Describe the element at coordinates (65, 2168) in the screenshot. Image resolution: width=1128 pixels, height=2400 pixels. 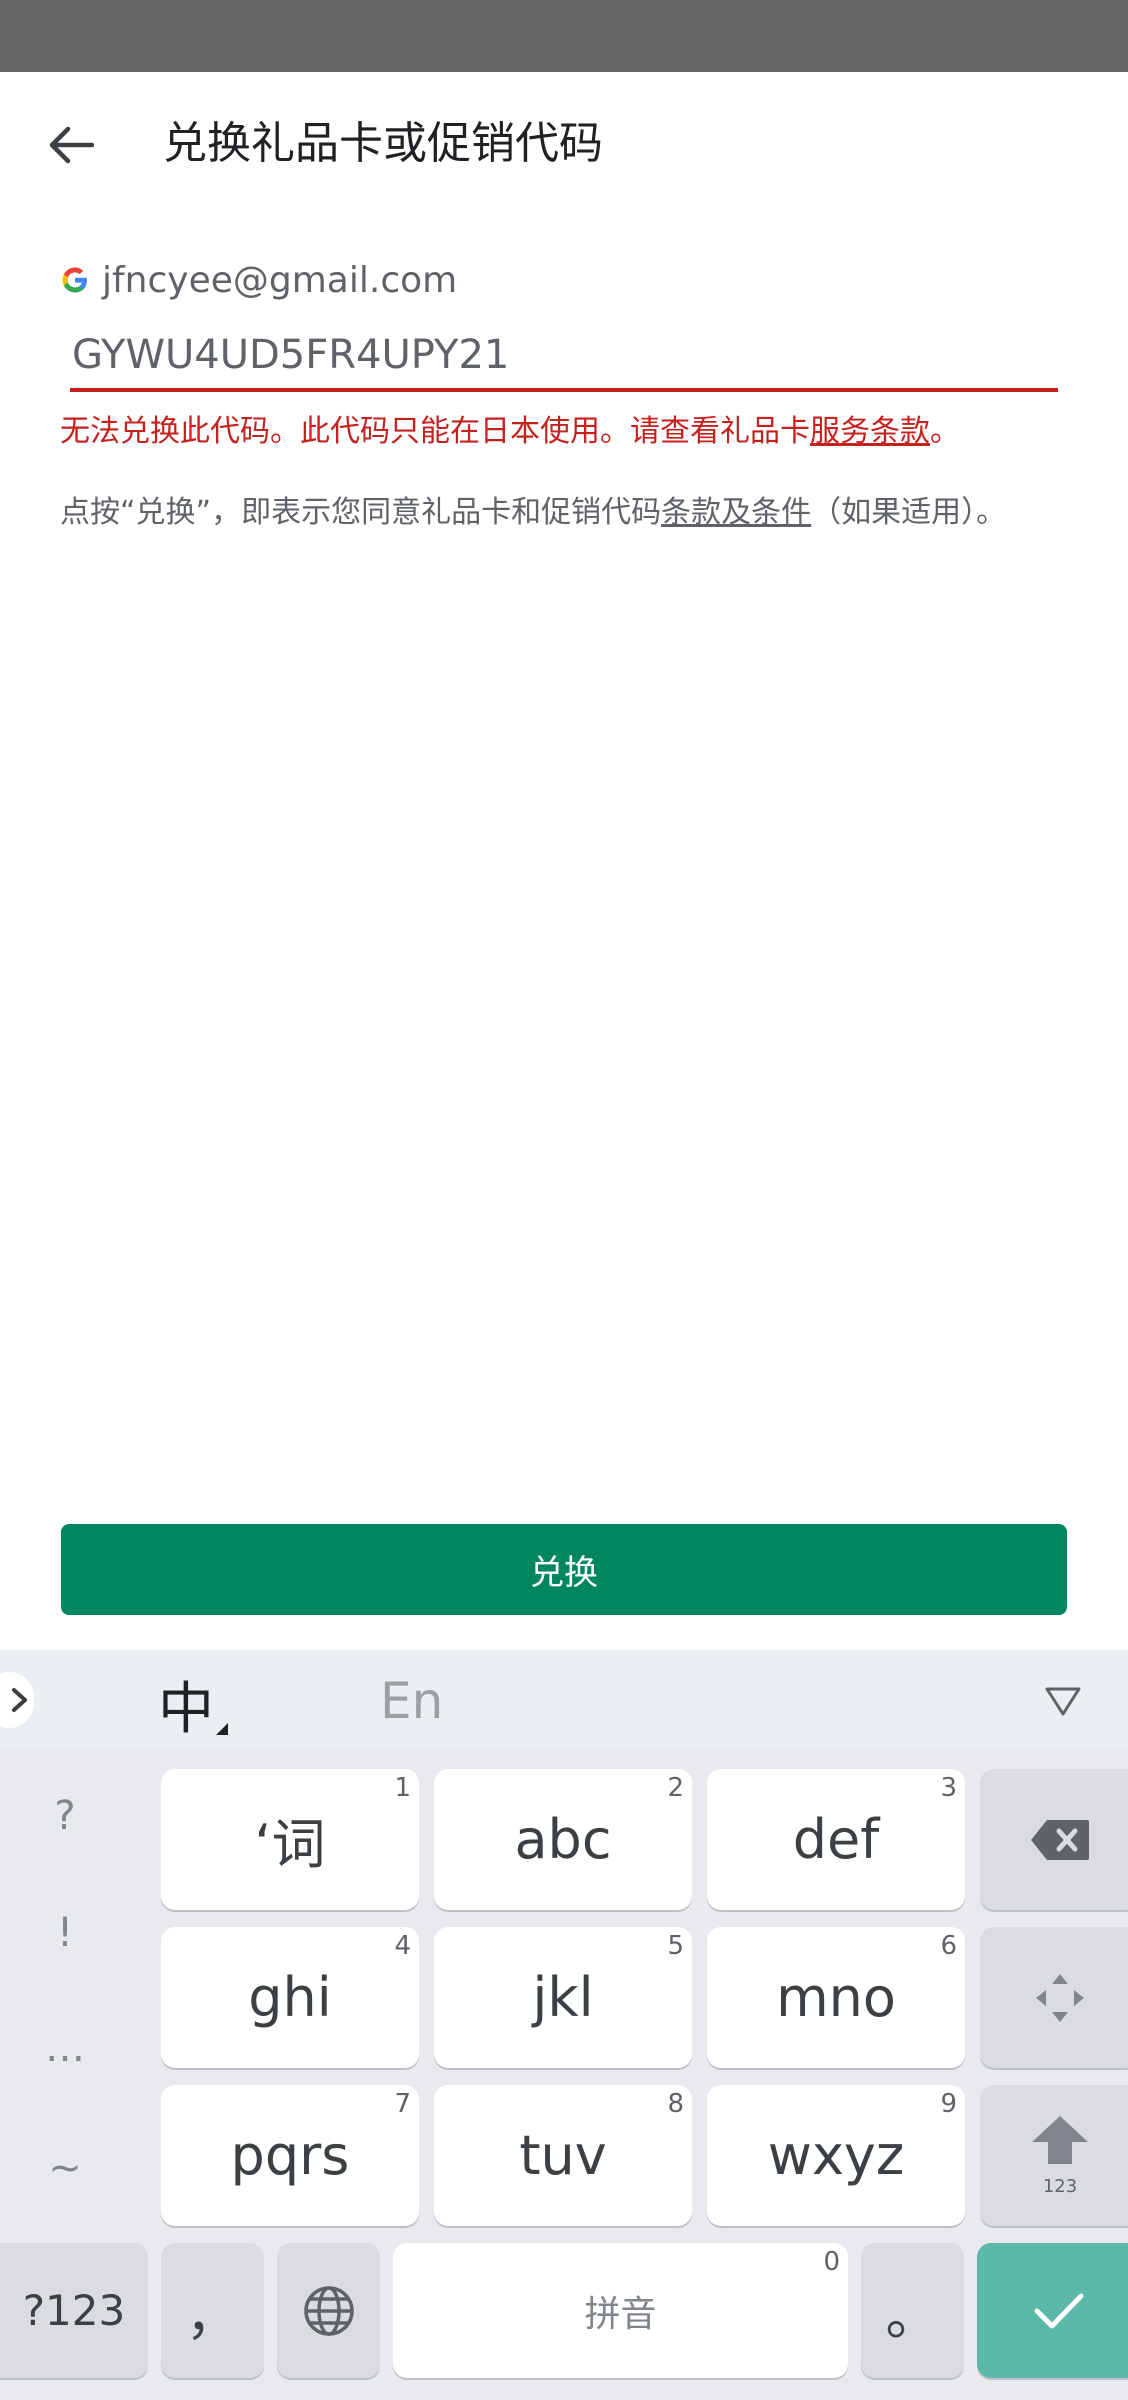
I see `side-key-tilde: ~` at that location.